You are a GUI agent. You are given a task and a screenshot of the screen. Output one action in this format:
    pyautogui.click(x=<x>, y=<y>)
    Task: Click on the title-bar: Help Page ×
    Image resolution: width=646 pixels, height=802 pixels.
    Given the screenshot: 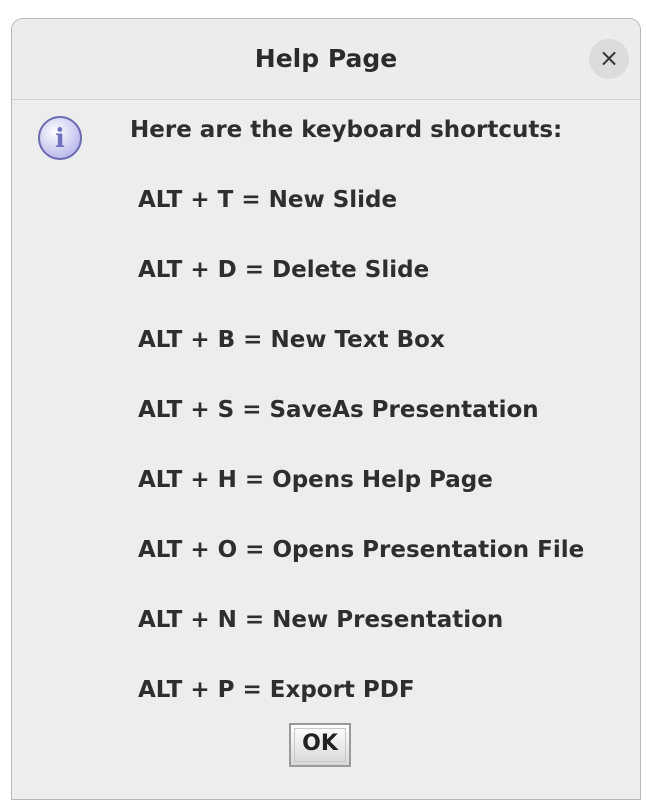 What is the action you would take?
    pyautogui.click(x=326, y=59)
    